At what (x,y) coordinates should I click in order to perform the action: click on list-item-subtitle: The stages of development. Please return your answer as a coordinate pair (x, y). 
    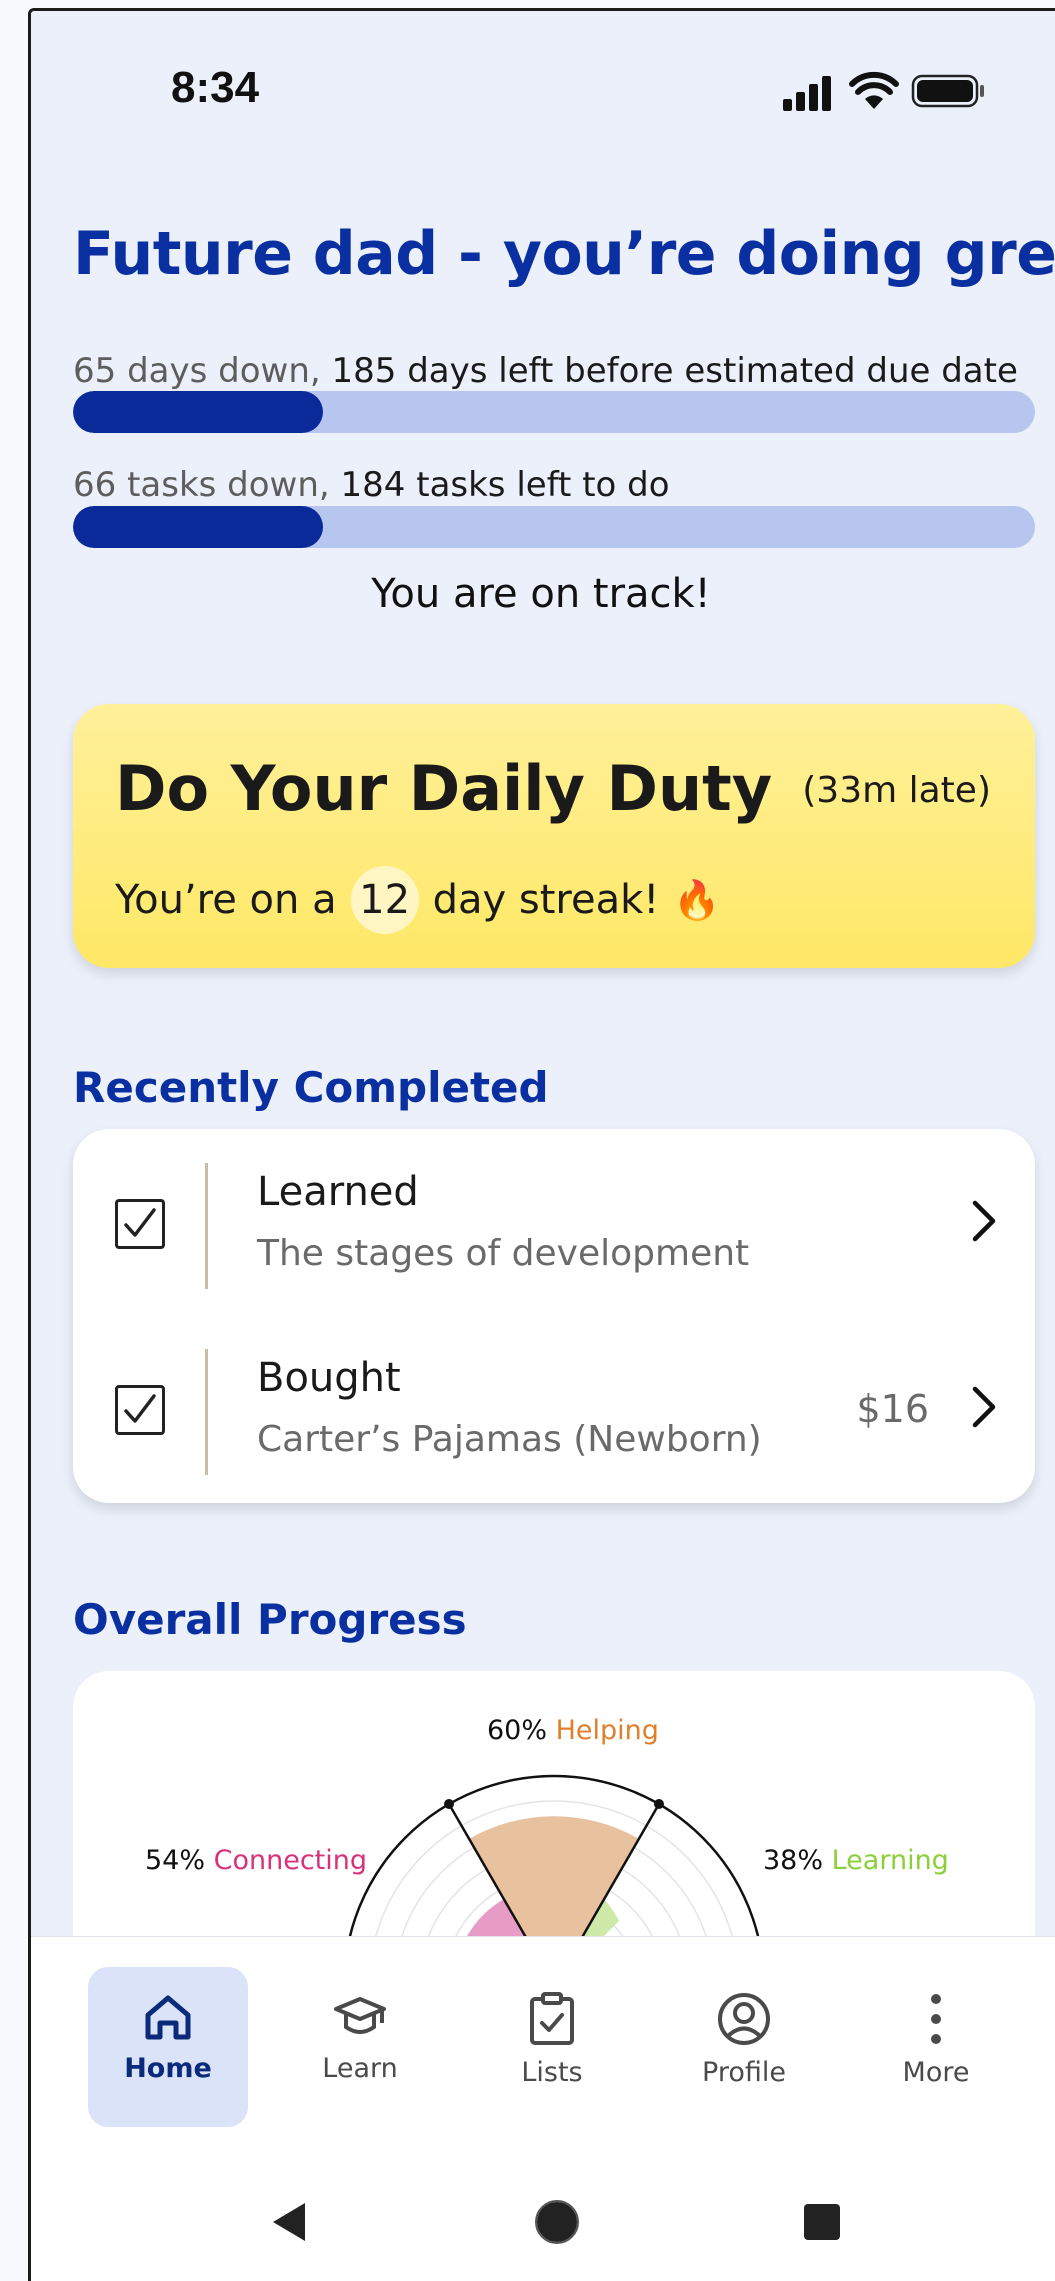
    Looking at the image, I should click on (503, 1253).